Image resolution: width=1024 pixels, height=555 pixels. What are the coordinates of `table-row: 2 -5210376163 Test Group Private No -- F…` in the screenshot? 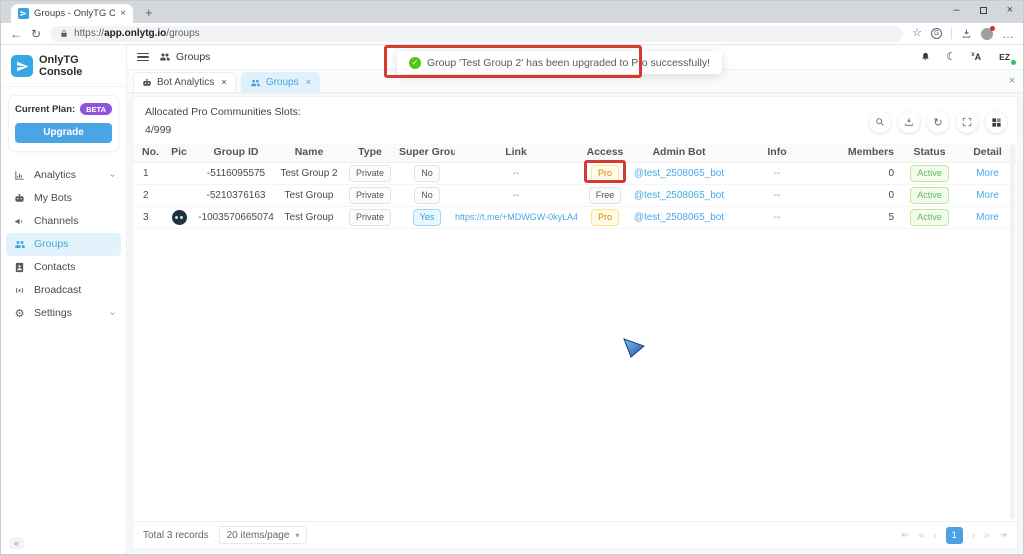 It's located at (576, 195).